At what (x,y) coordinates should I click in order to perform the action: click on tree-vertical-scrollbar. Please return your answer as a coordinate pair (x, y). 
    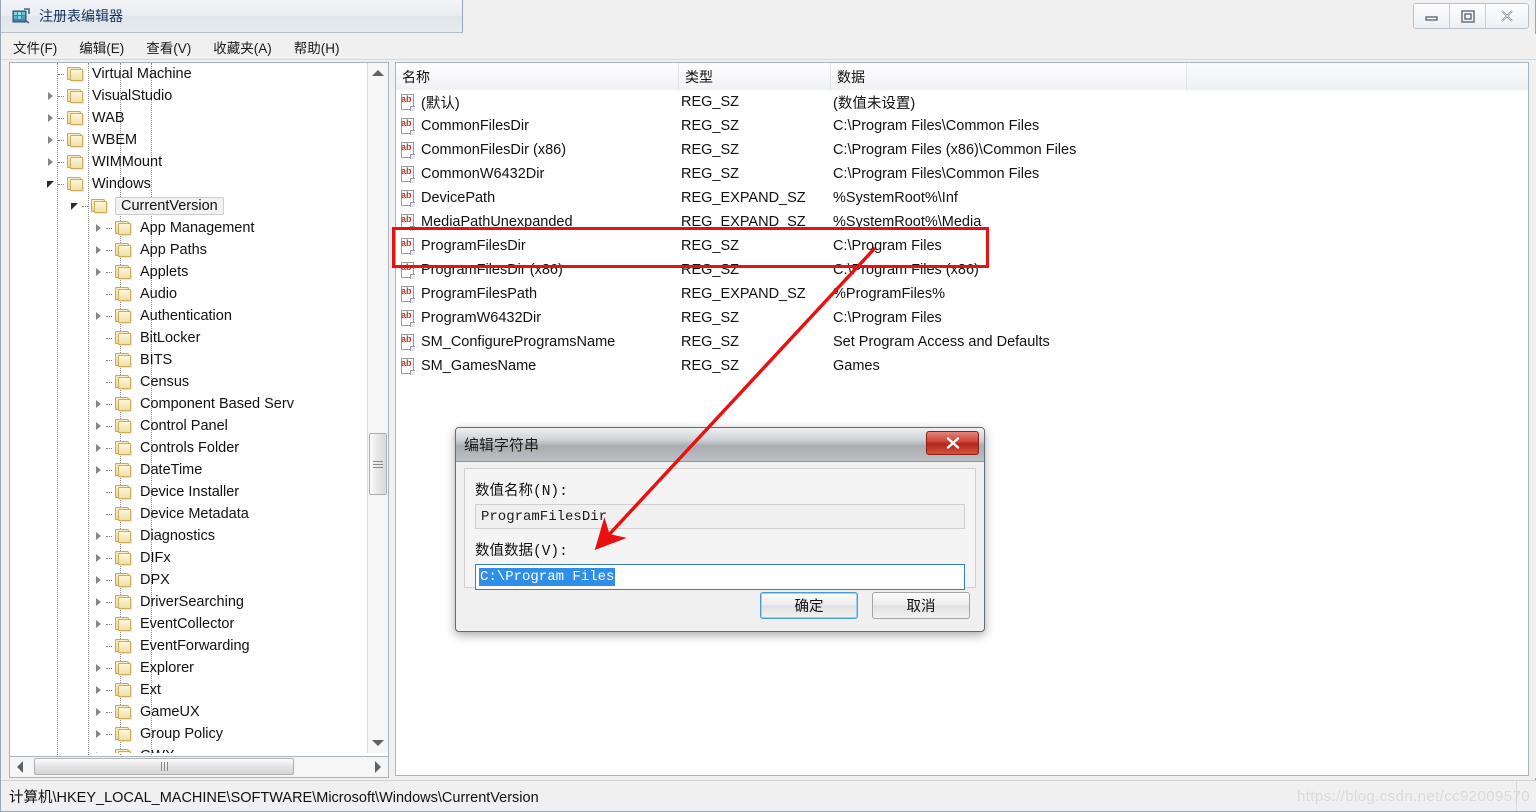
    Looking at the image, I should click on (377, 408).